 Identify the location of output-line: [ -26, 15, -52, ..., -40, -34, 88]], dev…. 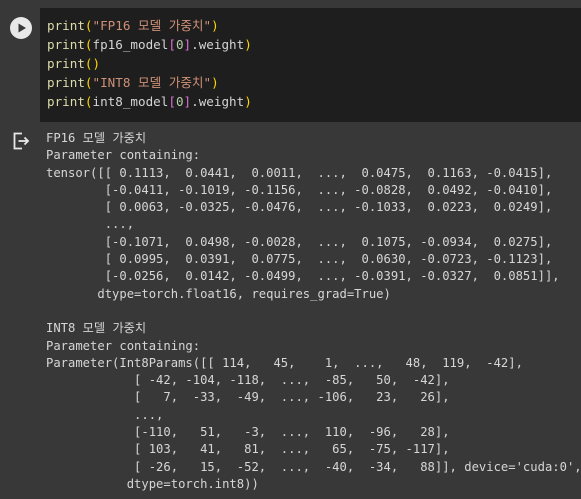
(313, 466).